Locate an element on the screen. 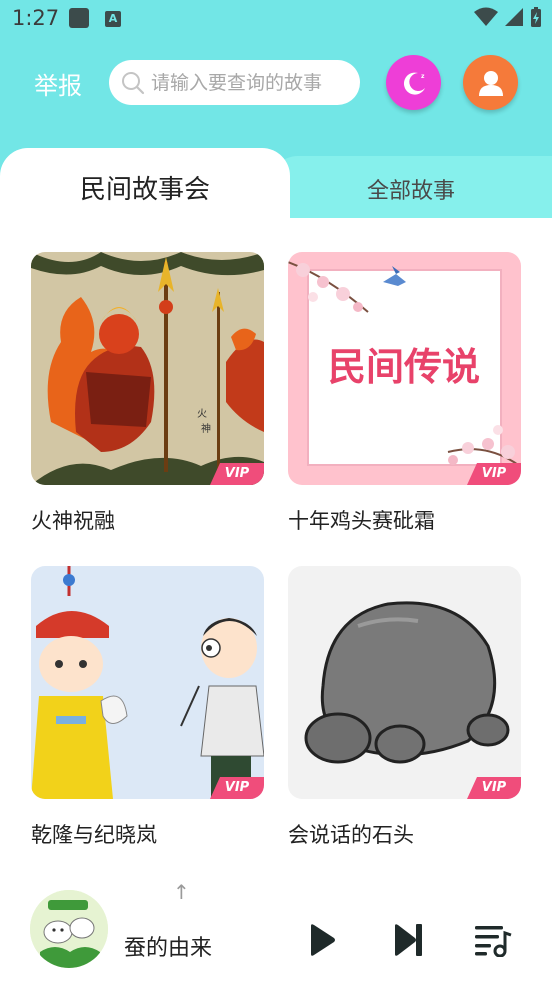 This screenshot has height=983, width=552. story-card: 民间传说 VIP 十年鸡头赛砒霜 is located at coordinates (404, 393).